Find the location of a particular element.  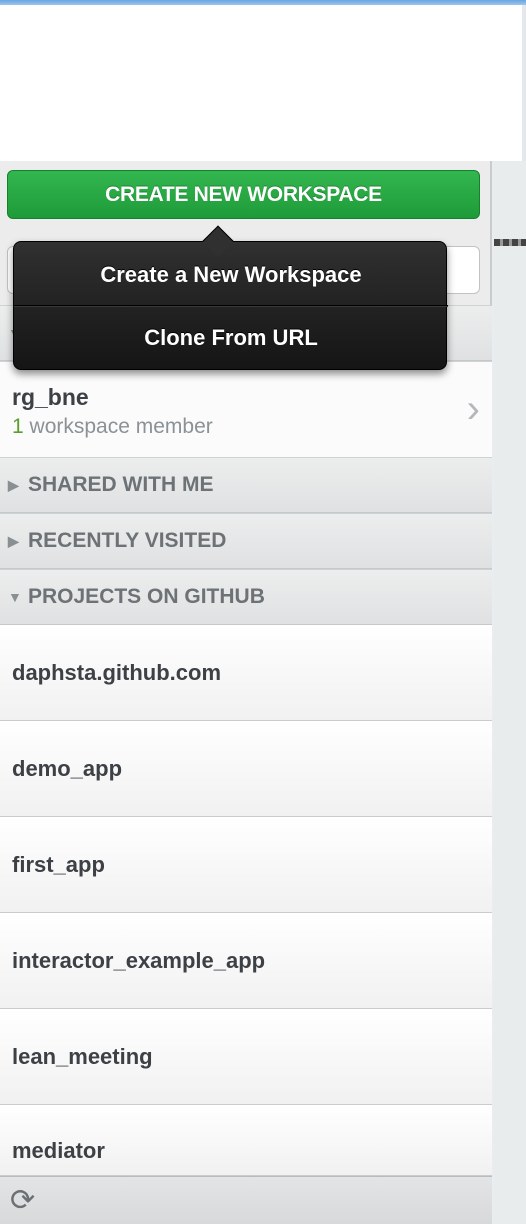

project-name: mediator is located at coordinates (58, 1150).